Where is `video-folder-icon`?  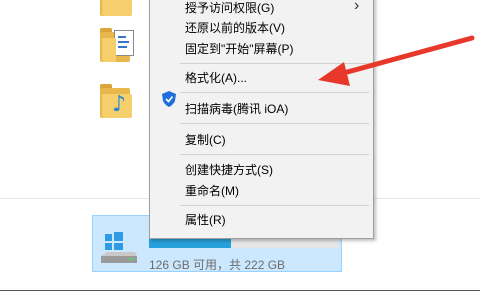
video-folder-icon is located at coordinates (117, 9).